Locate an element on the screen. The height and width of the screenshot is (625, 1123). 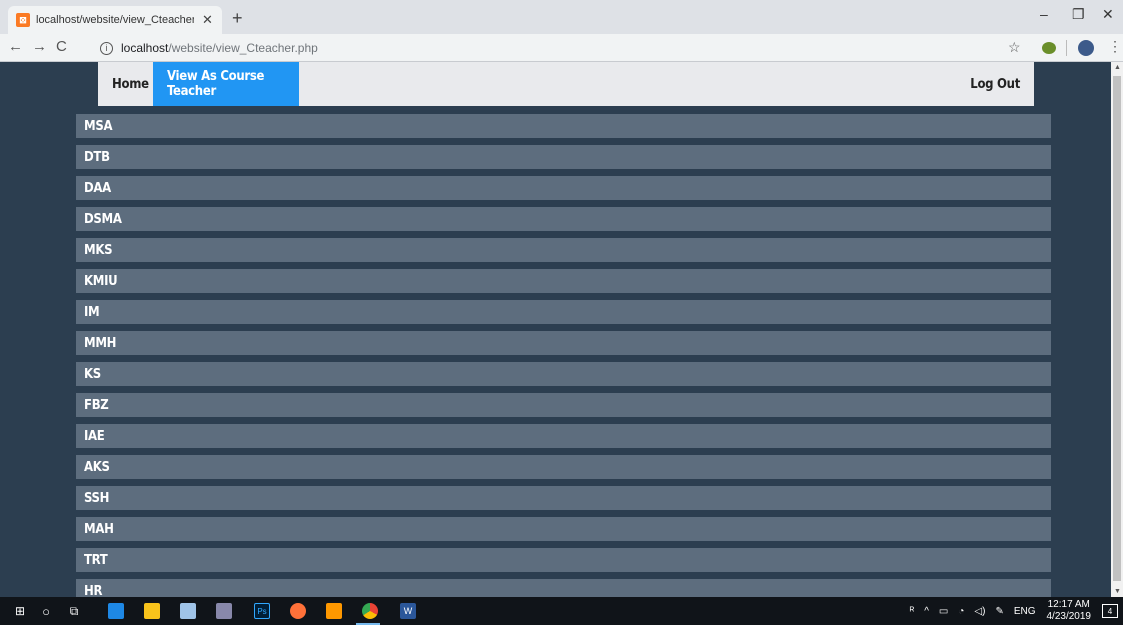
chevron-up-icon: ^ is located at coordinates (926, 611).